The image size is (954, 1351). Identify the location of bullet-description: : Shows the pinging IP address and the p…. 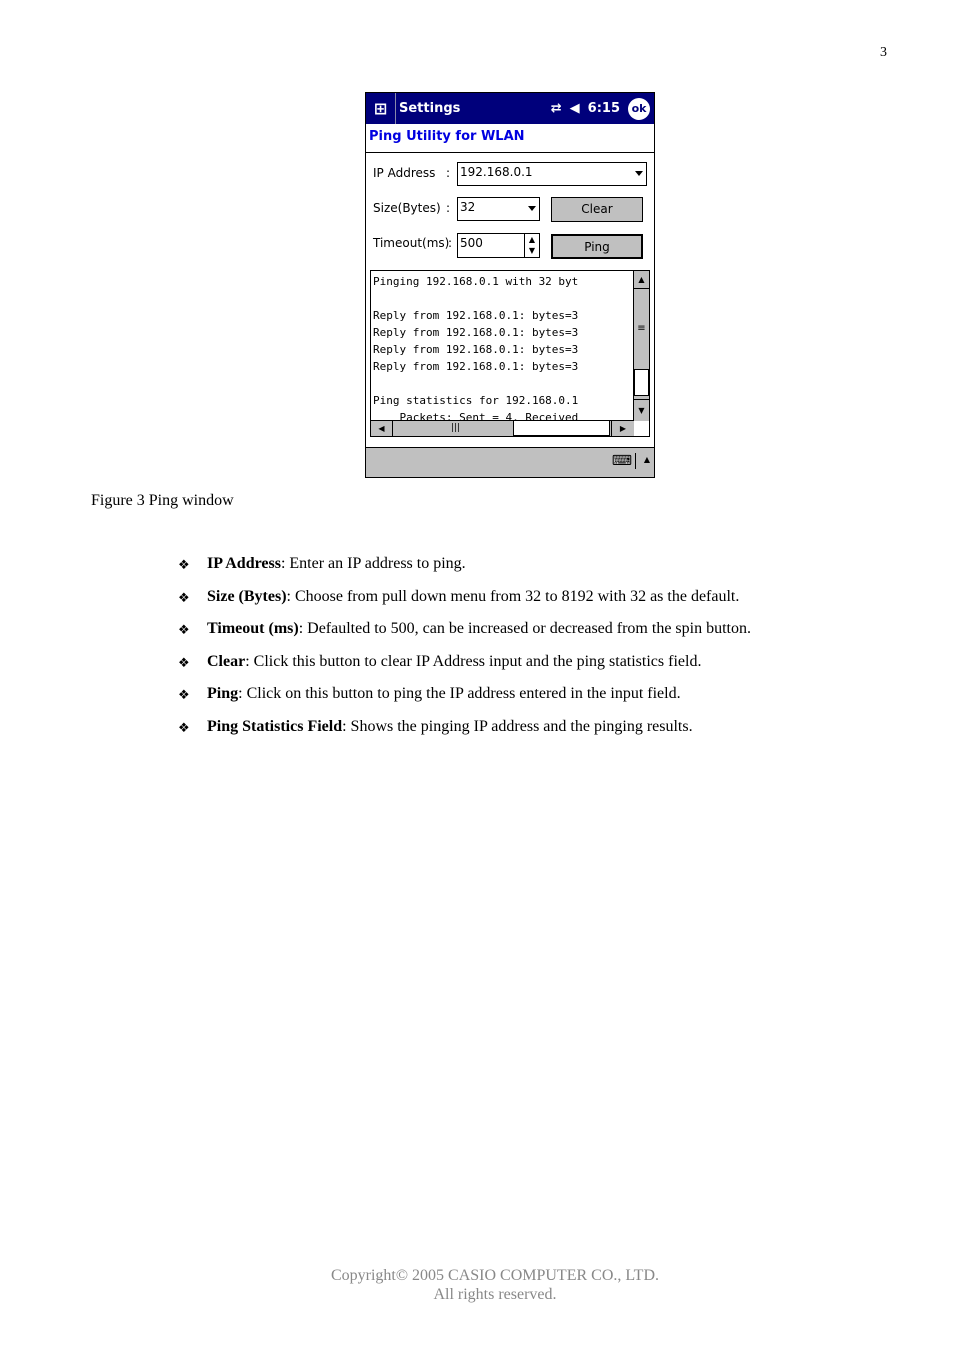
(517, 726).